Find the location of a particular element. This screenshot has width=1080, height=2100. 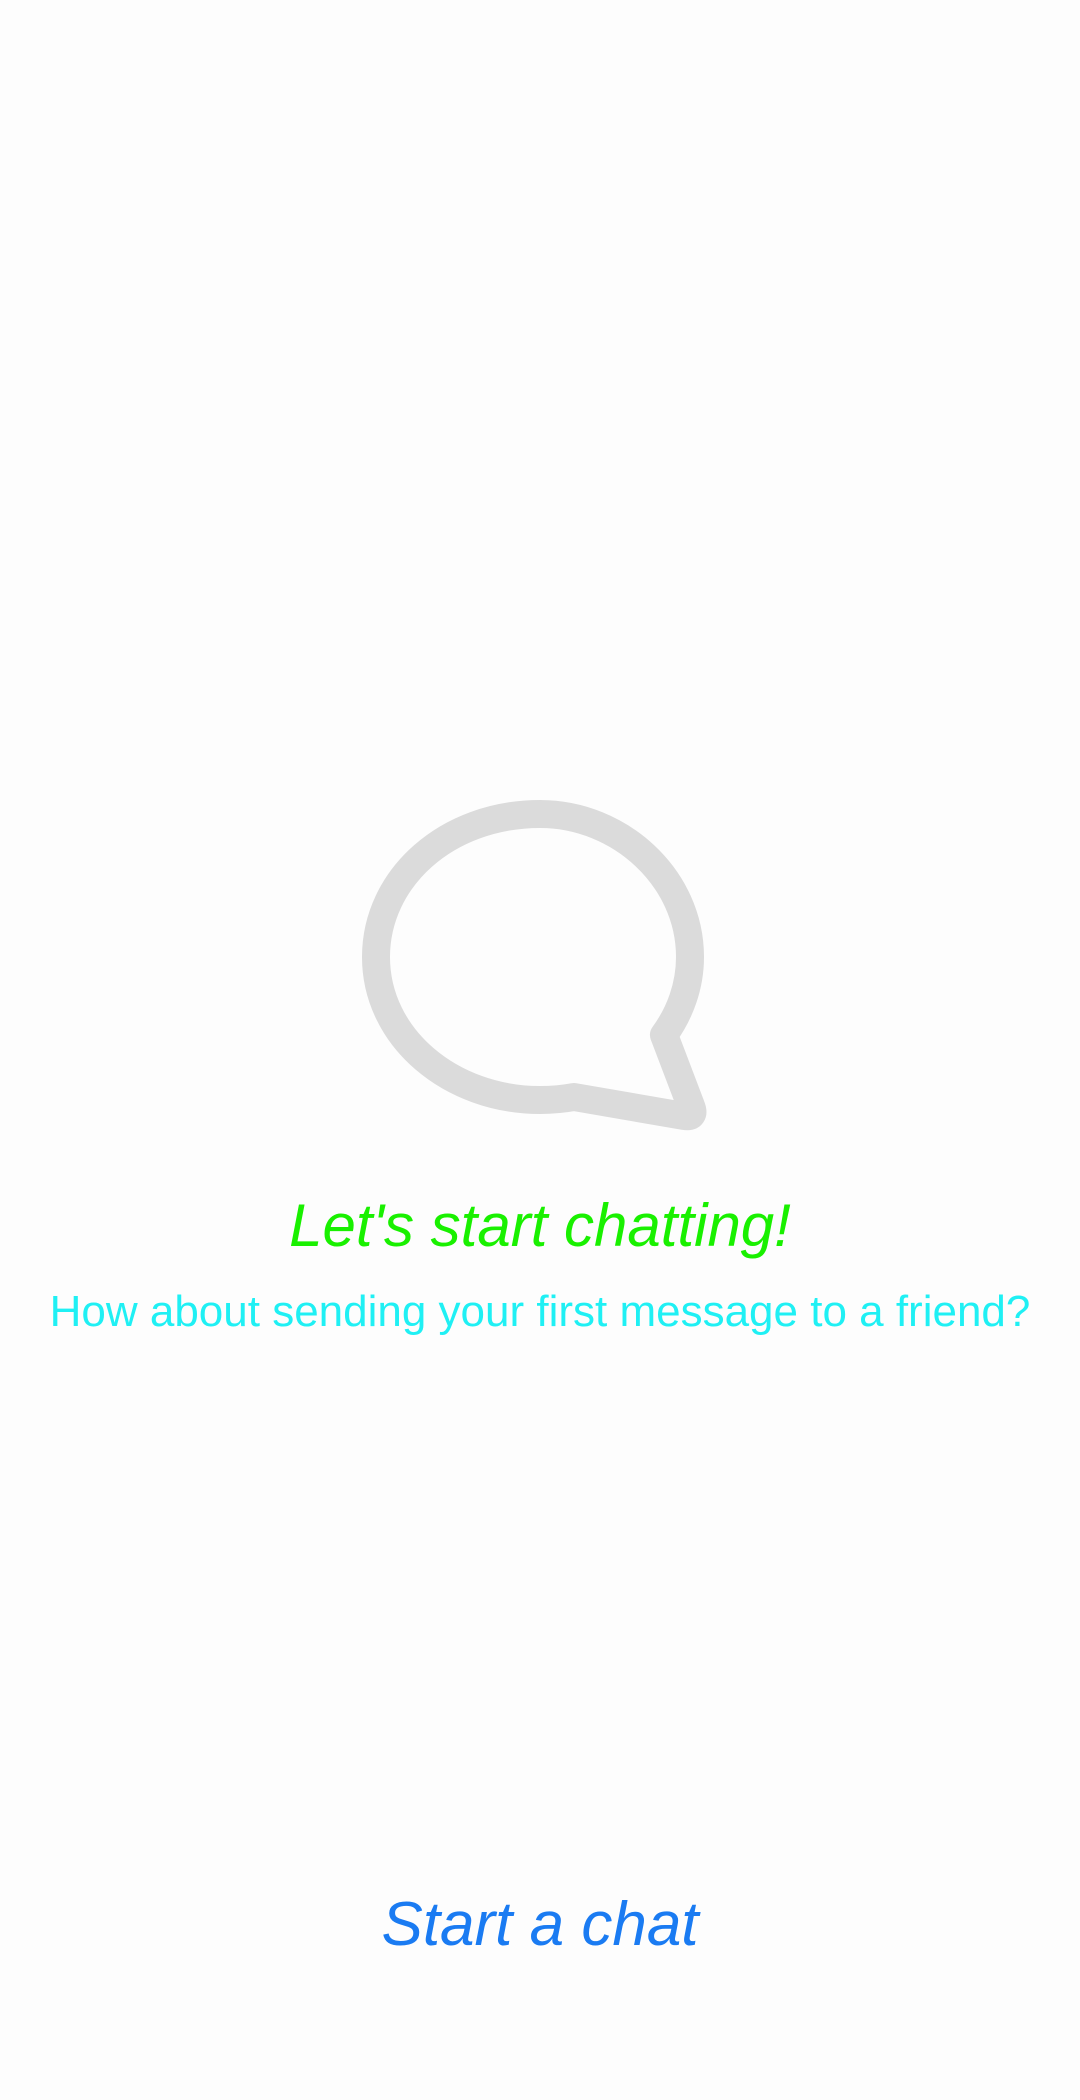

empty-state-title: Let's start chatting! is located at coordinates (540, 1225).